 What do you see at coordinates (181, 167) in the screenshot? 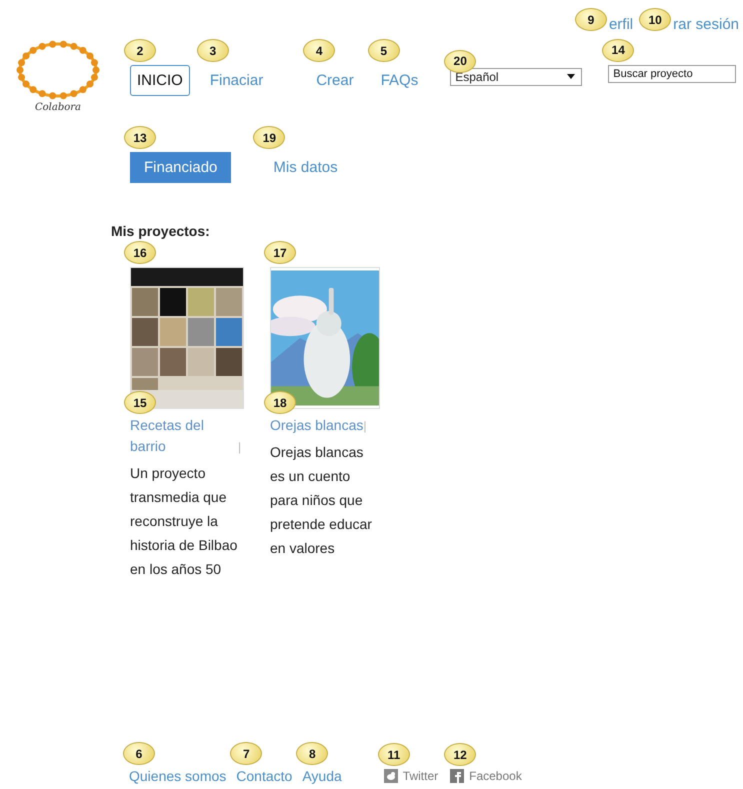
I see `tab: Financiado` at bounding box center [181, 167].